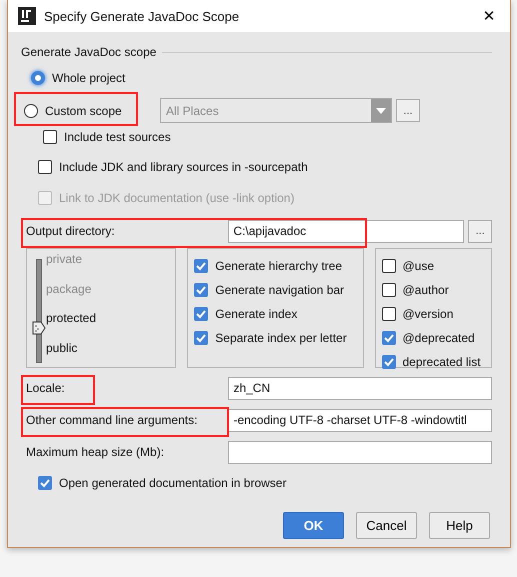 Image resolution: width=517 pixels, height=577 pixels. I want to click on section-heading: Generate JavaDoc scope, so click(88, 52).